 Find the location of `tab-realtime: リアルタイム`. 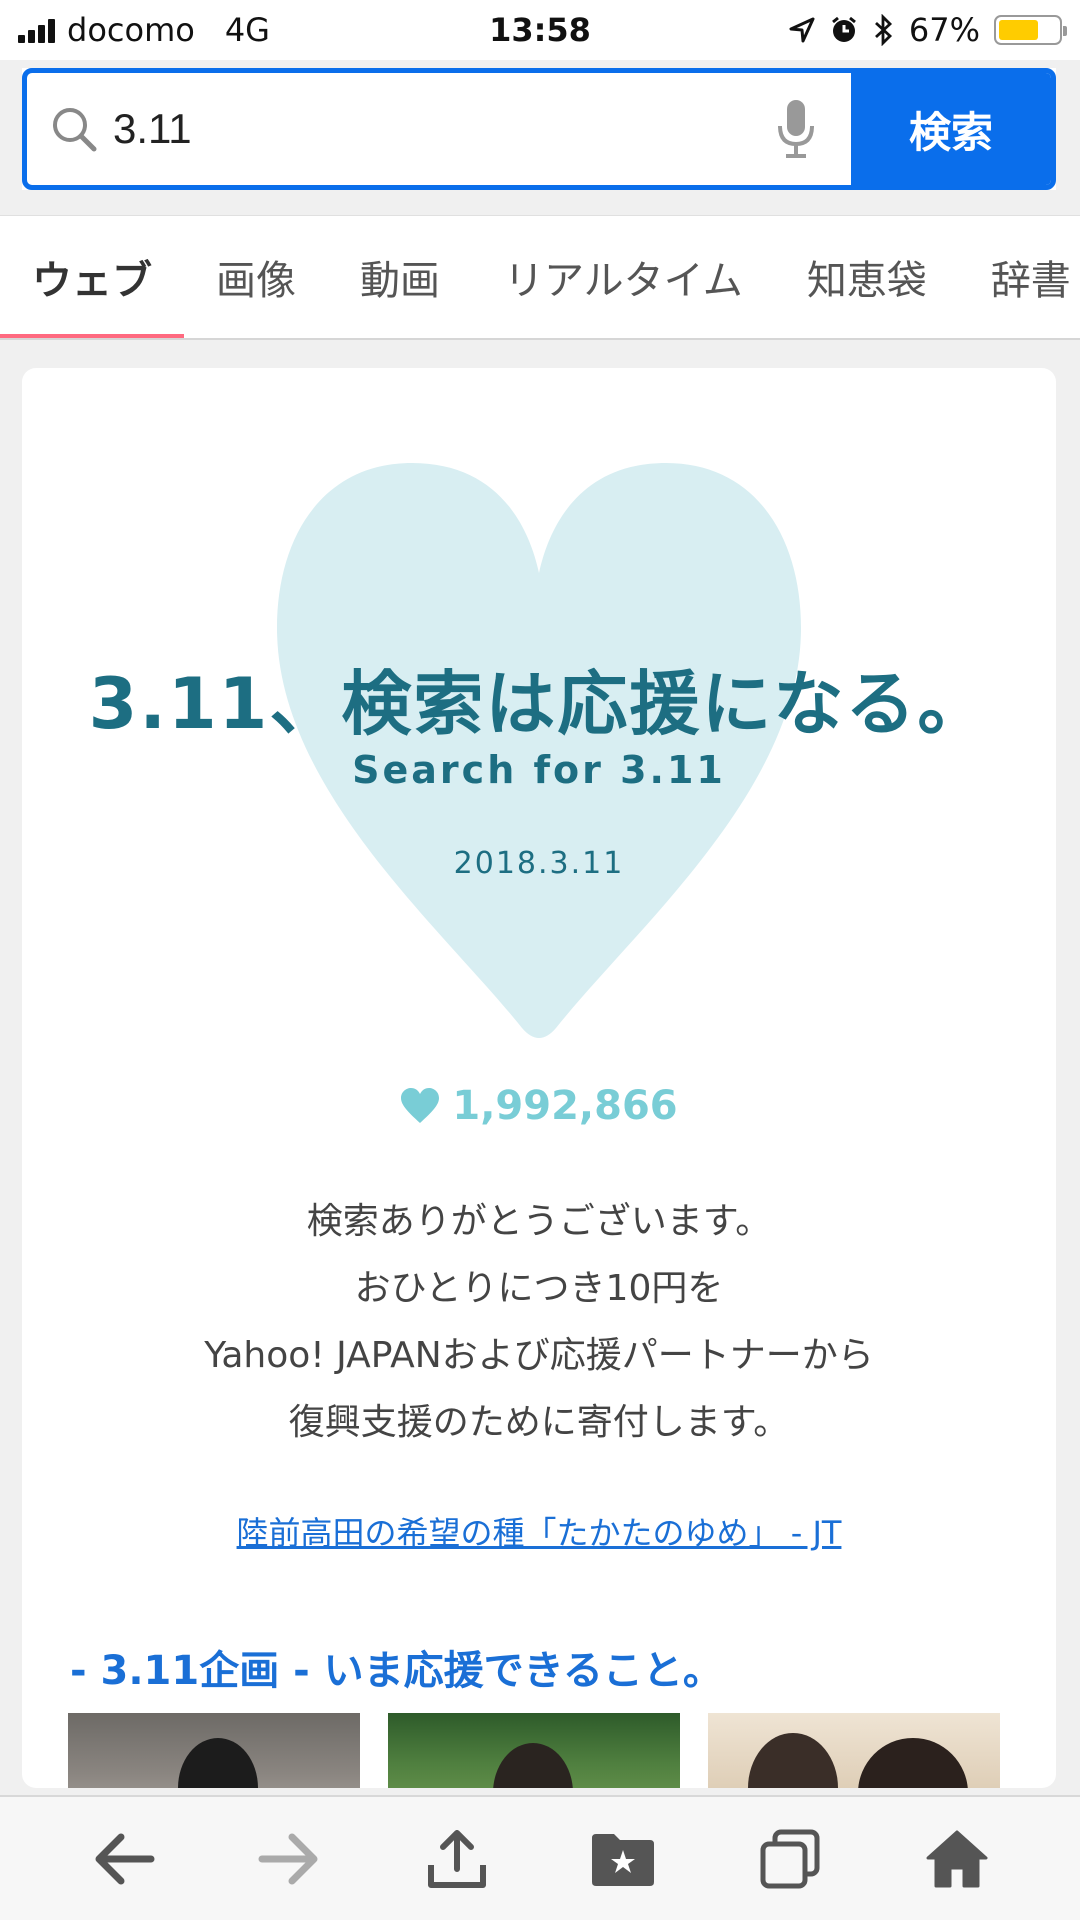

tab-realtime: リアルタイム is located at coordinates (623, 277).